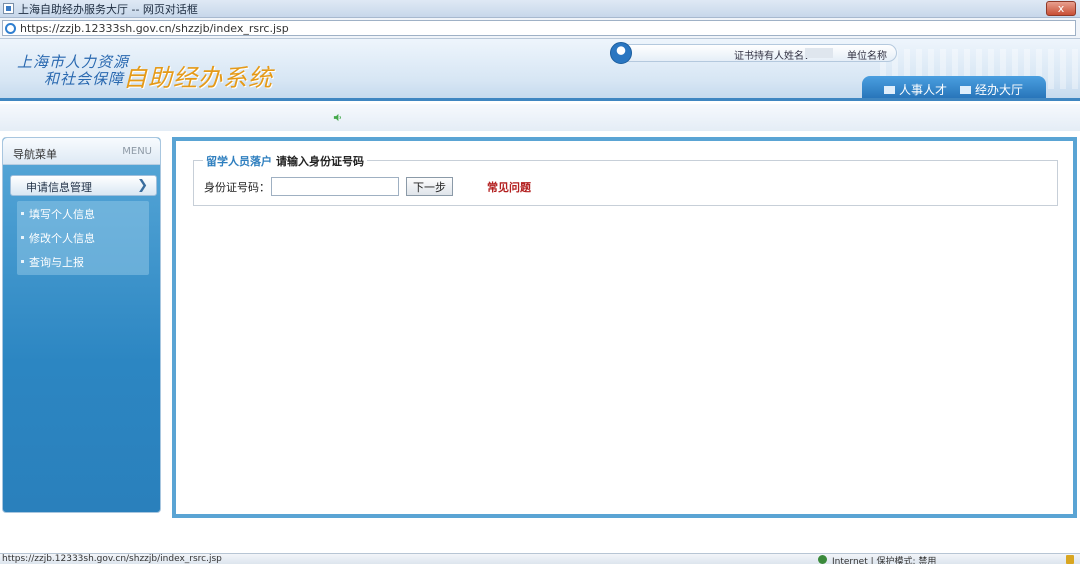 The height and width of the screenshot is (564, 1080). What do you see at coordinates (59, 187) in the screenshot?
I see `sidebar-item-label: 申请信息管理` at bounding box center [59, 187].